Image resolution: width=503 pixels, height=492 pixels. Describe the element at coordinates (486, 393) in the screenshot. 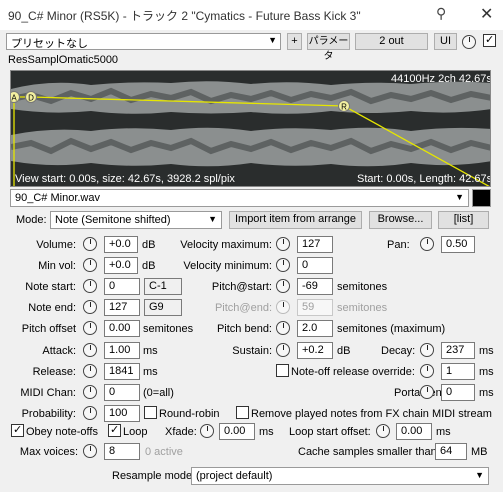

I see `portamento-unit: ms` at that location.